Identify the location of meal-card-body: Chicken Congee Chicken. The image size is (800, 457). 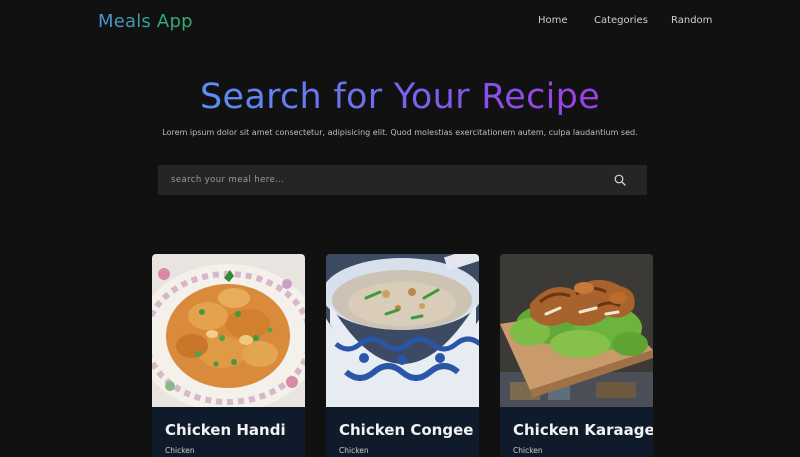
(402, 431).